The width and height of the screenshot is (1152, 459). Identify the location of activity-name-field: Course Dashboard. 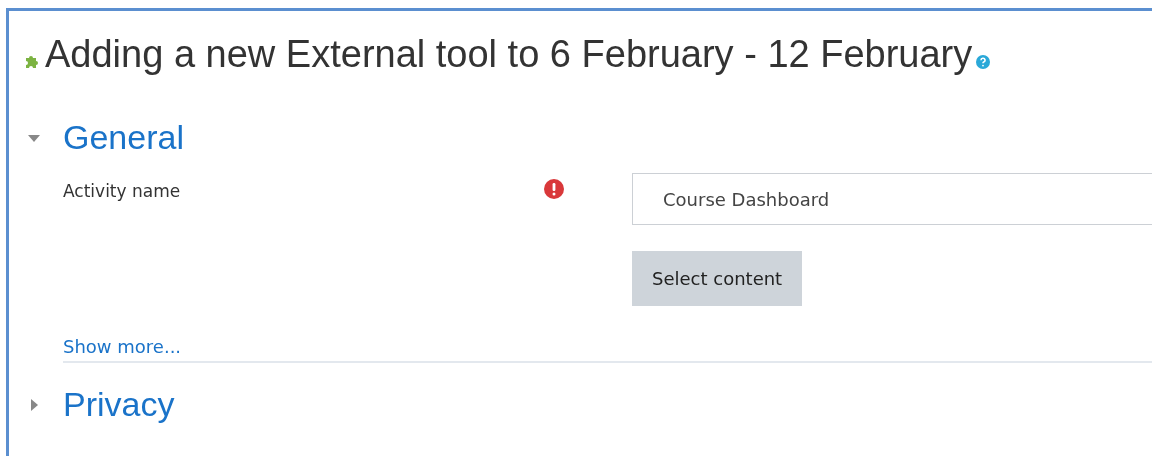
(892, 199).